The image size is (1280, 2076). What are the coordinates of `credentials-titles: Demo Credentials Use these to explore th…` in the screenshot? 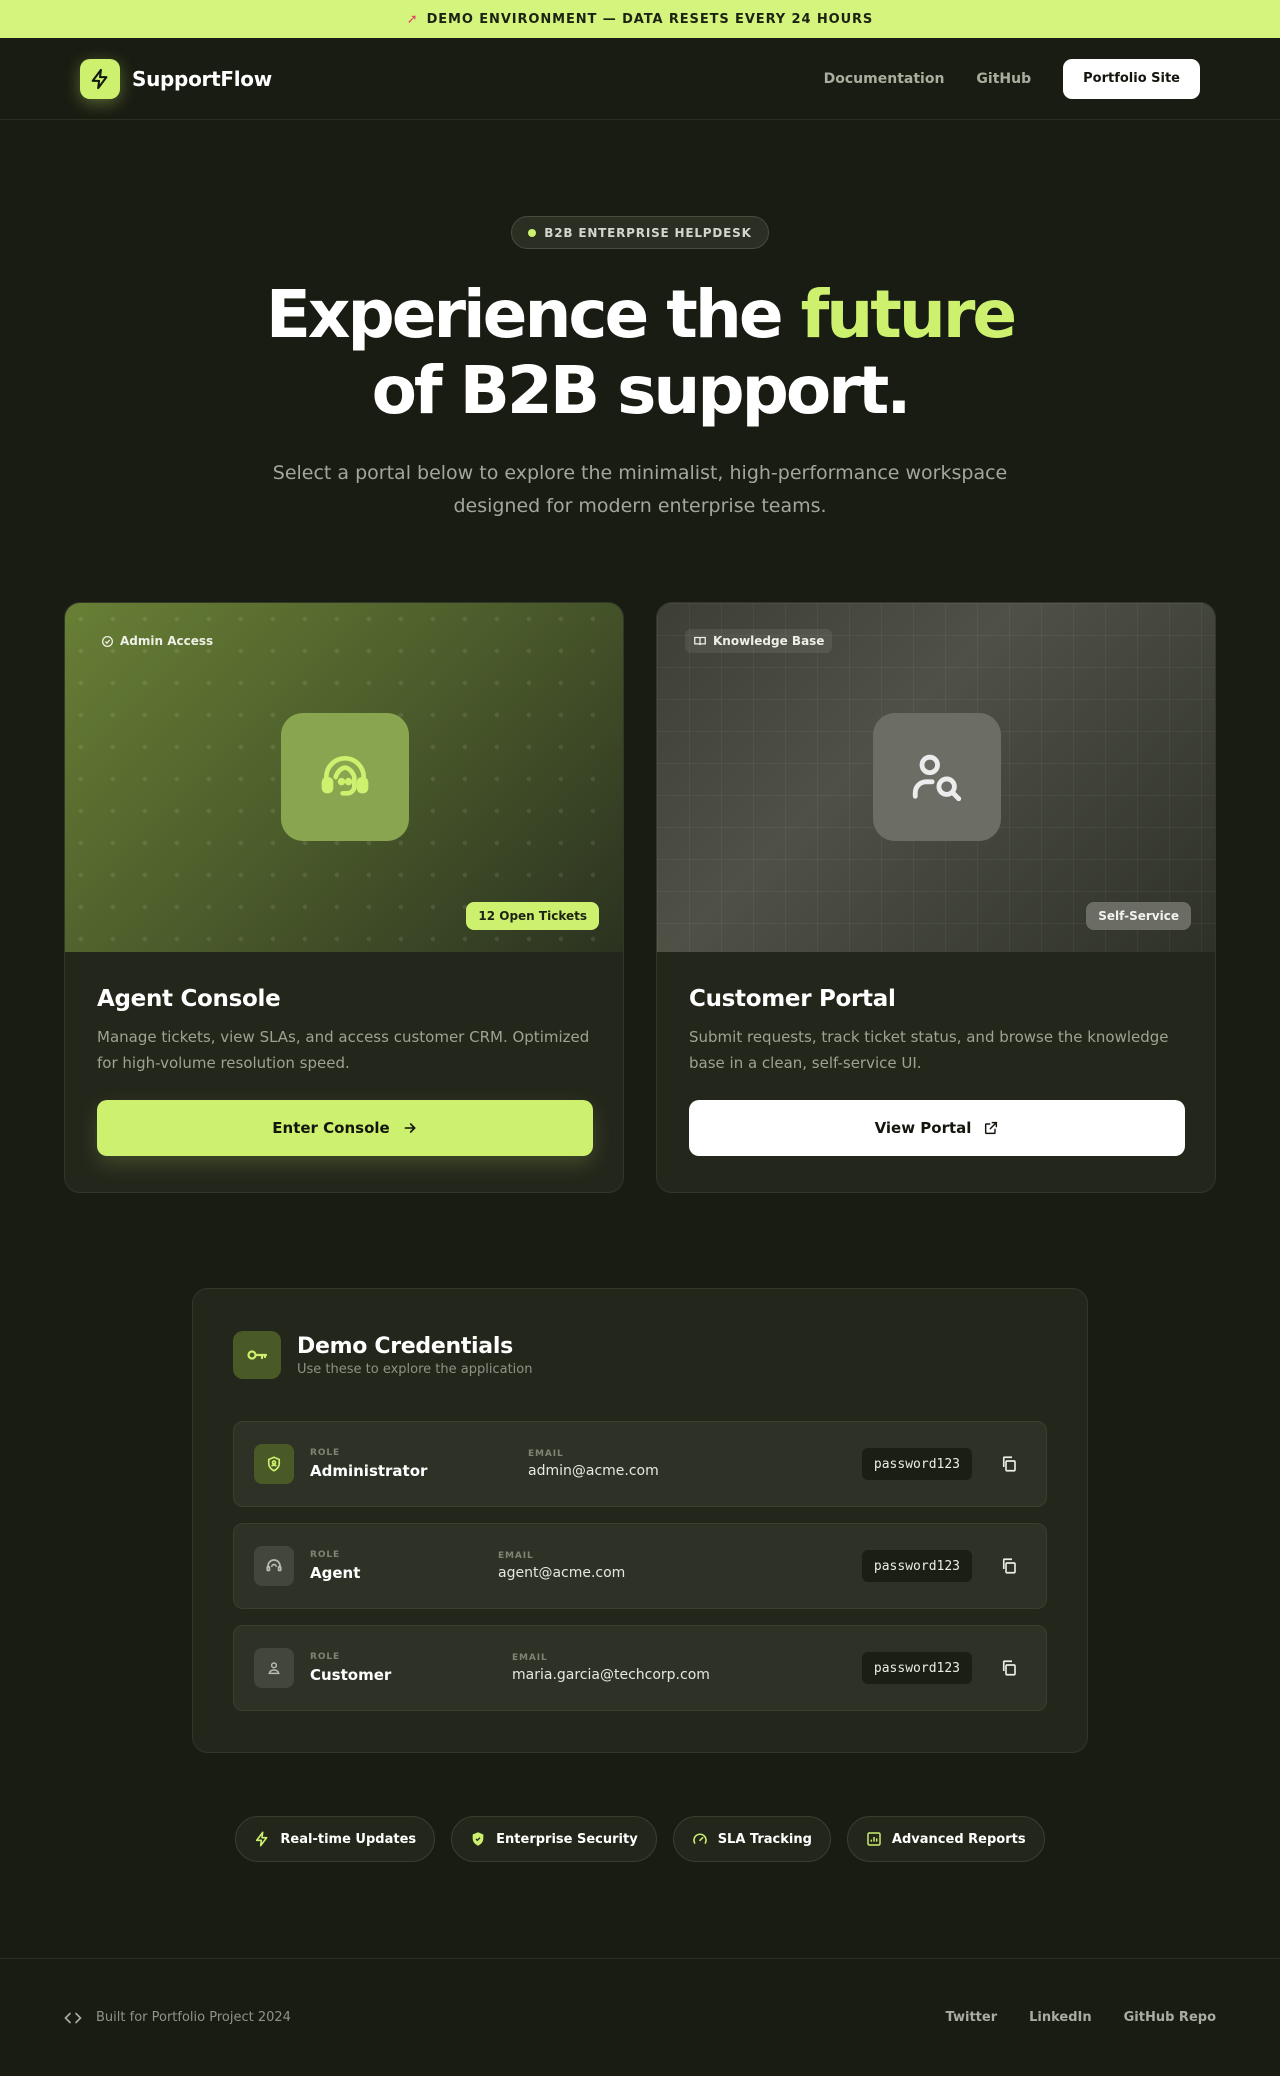 It's located at (415, 1355).